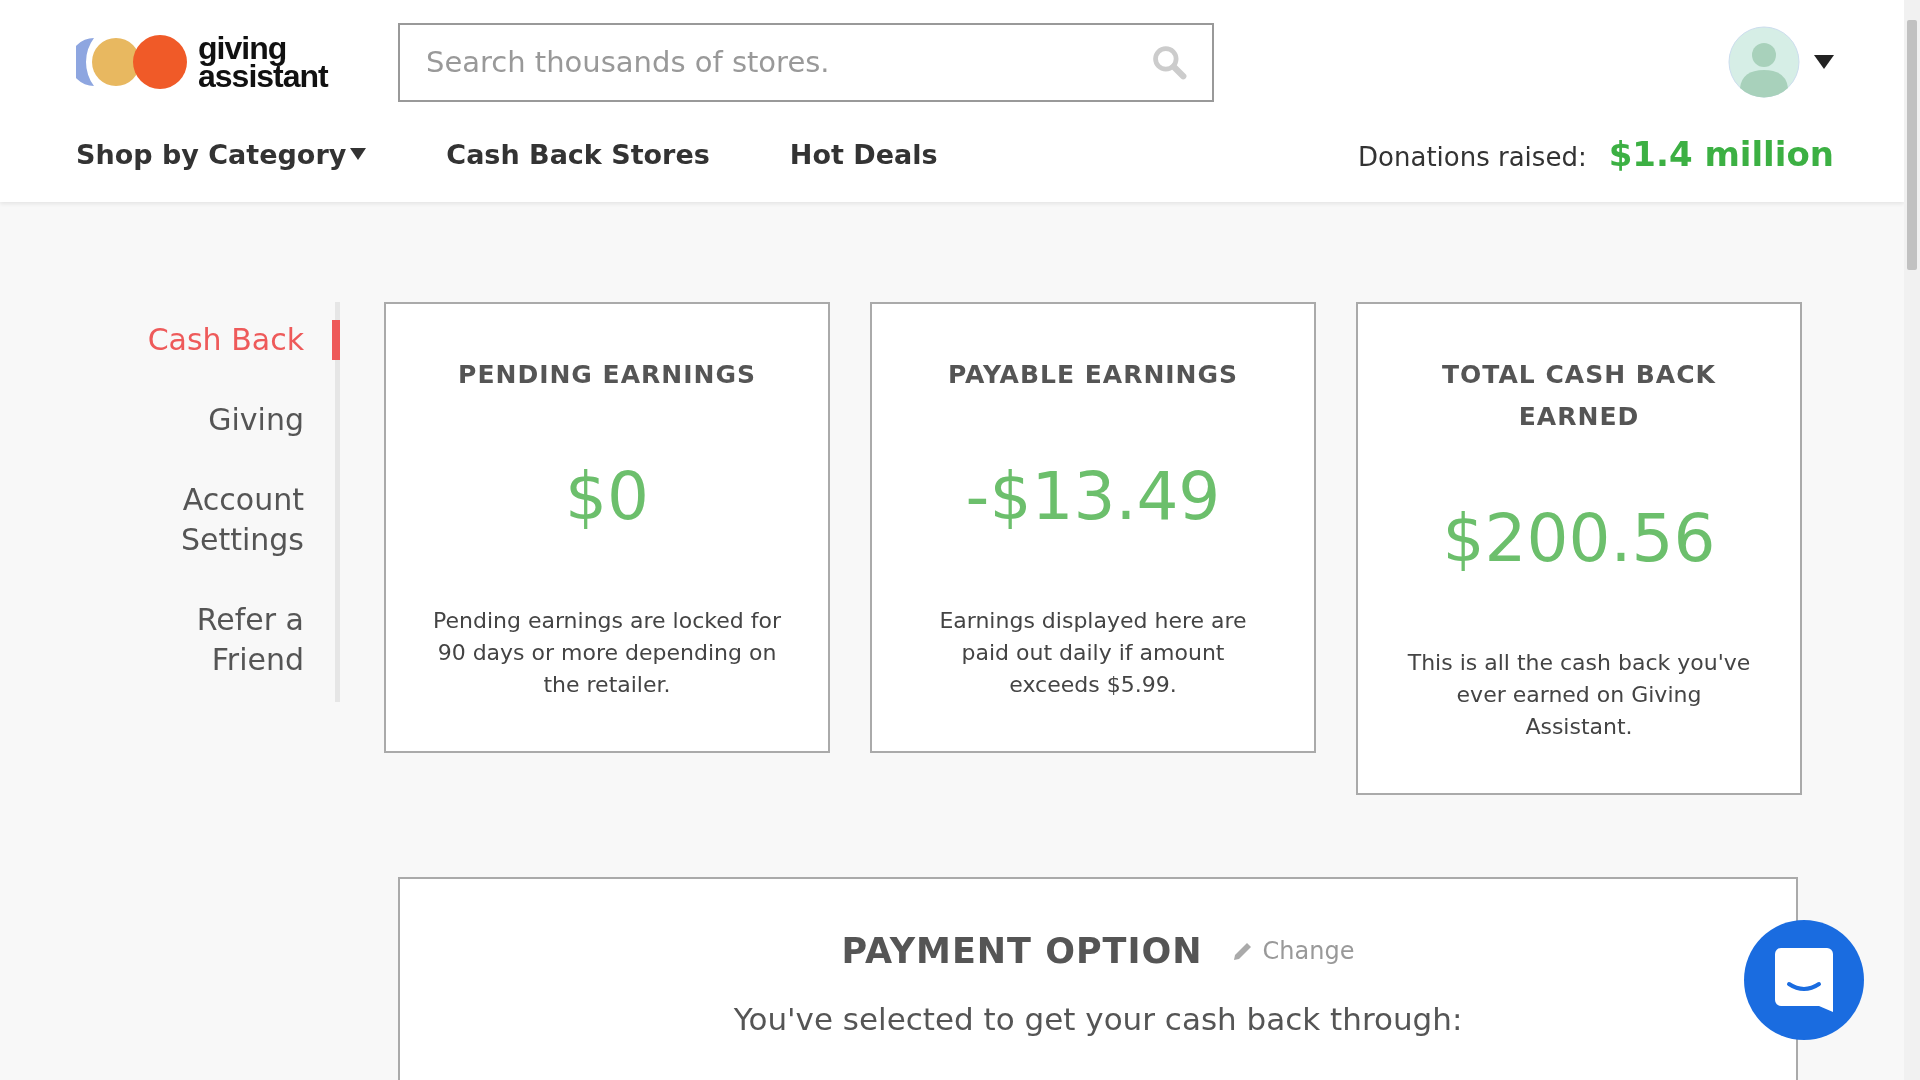  I want to click on payment-title: PAYMENT OPTION, so click(1022, 951).